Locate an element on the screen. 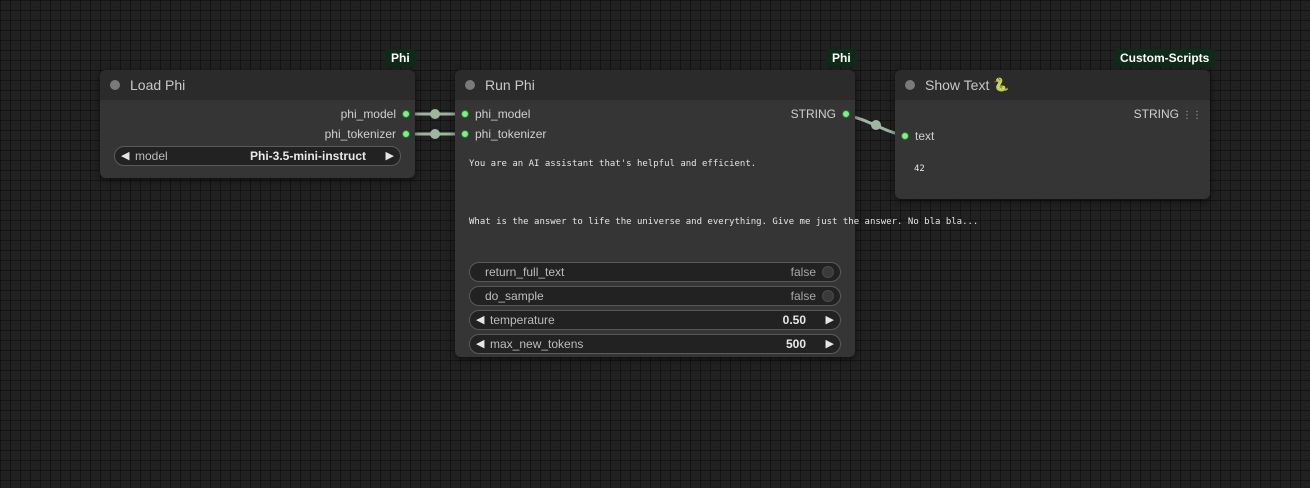 The image size is (1310, 488). show-text-output-type: STRING is located at coordinates (1156, 114).